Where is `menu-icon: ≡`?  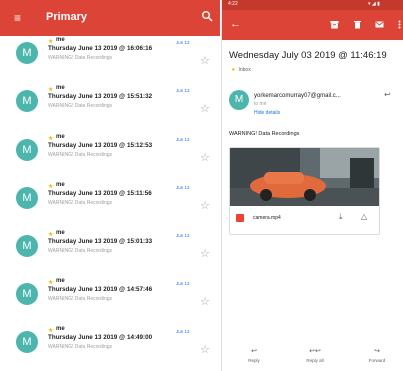
menu-icon: ≡ is located at coordinates (21, 18).